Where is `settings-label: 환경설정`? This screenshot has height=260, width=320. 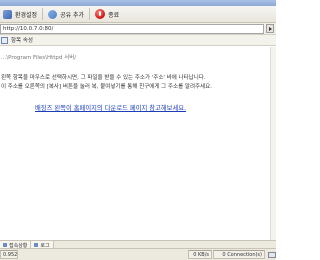
settings-label: 환경설정 is located at coordinates (26, 15).